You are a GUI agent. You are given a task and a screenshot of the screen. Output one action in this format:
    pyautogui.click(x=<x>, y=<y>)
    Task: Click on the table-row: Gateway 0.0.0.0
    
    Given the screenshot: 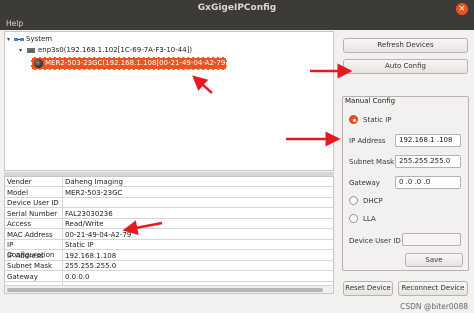 What is the action you would take?
    pyautogui.click(x=169, y=277)
    